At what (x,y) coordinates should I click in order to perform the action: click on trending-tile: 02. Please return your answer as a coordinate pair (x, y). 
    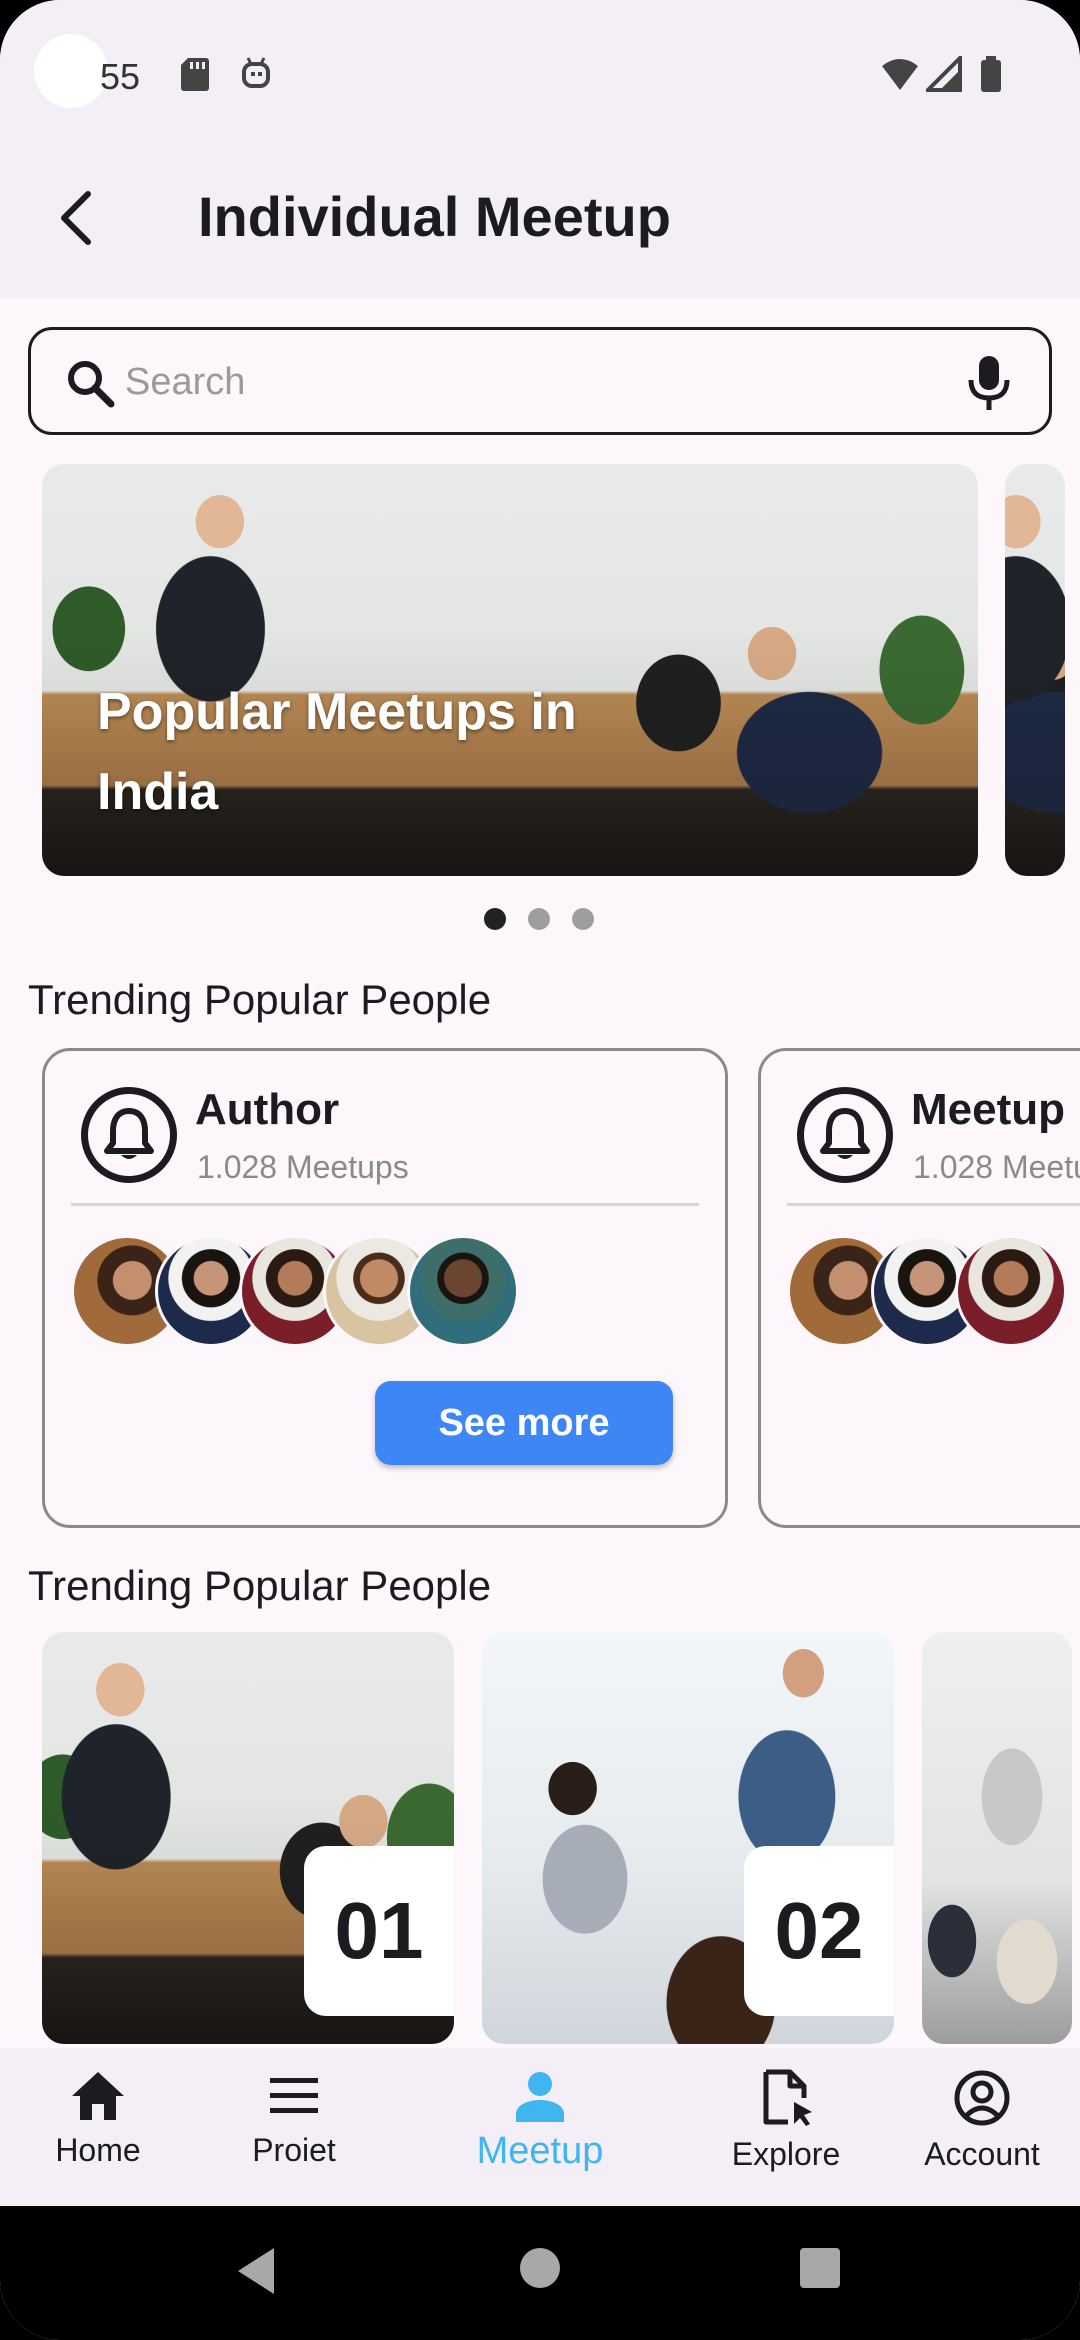
    Looking at the image, I should click on (688, 1838).